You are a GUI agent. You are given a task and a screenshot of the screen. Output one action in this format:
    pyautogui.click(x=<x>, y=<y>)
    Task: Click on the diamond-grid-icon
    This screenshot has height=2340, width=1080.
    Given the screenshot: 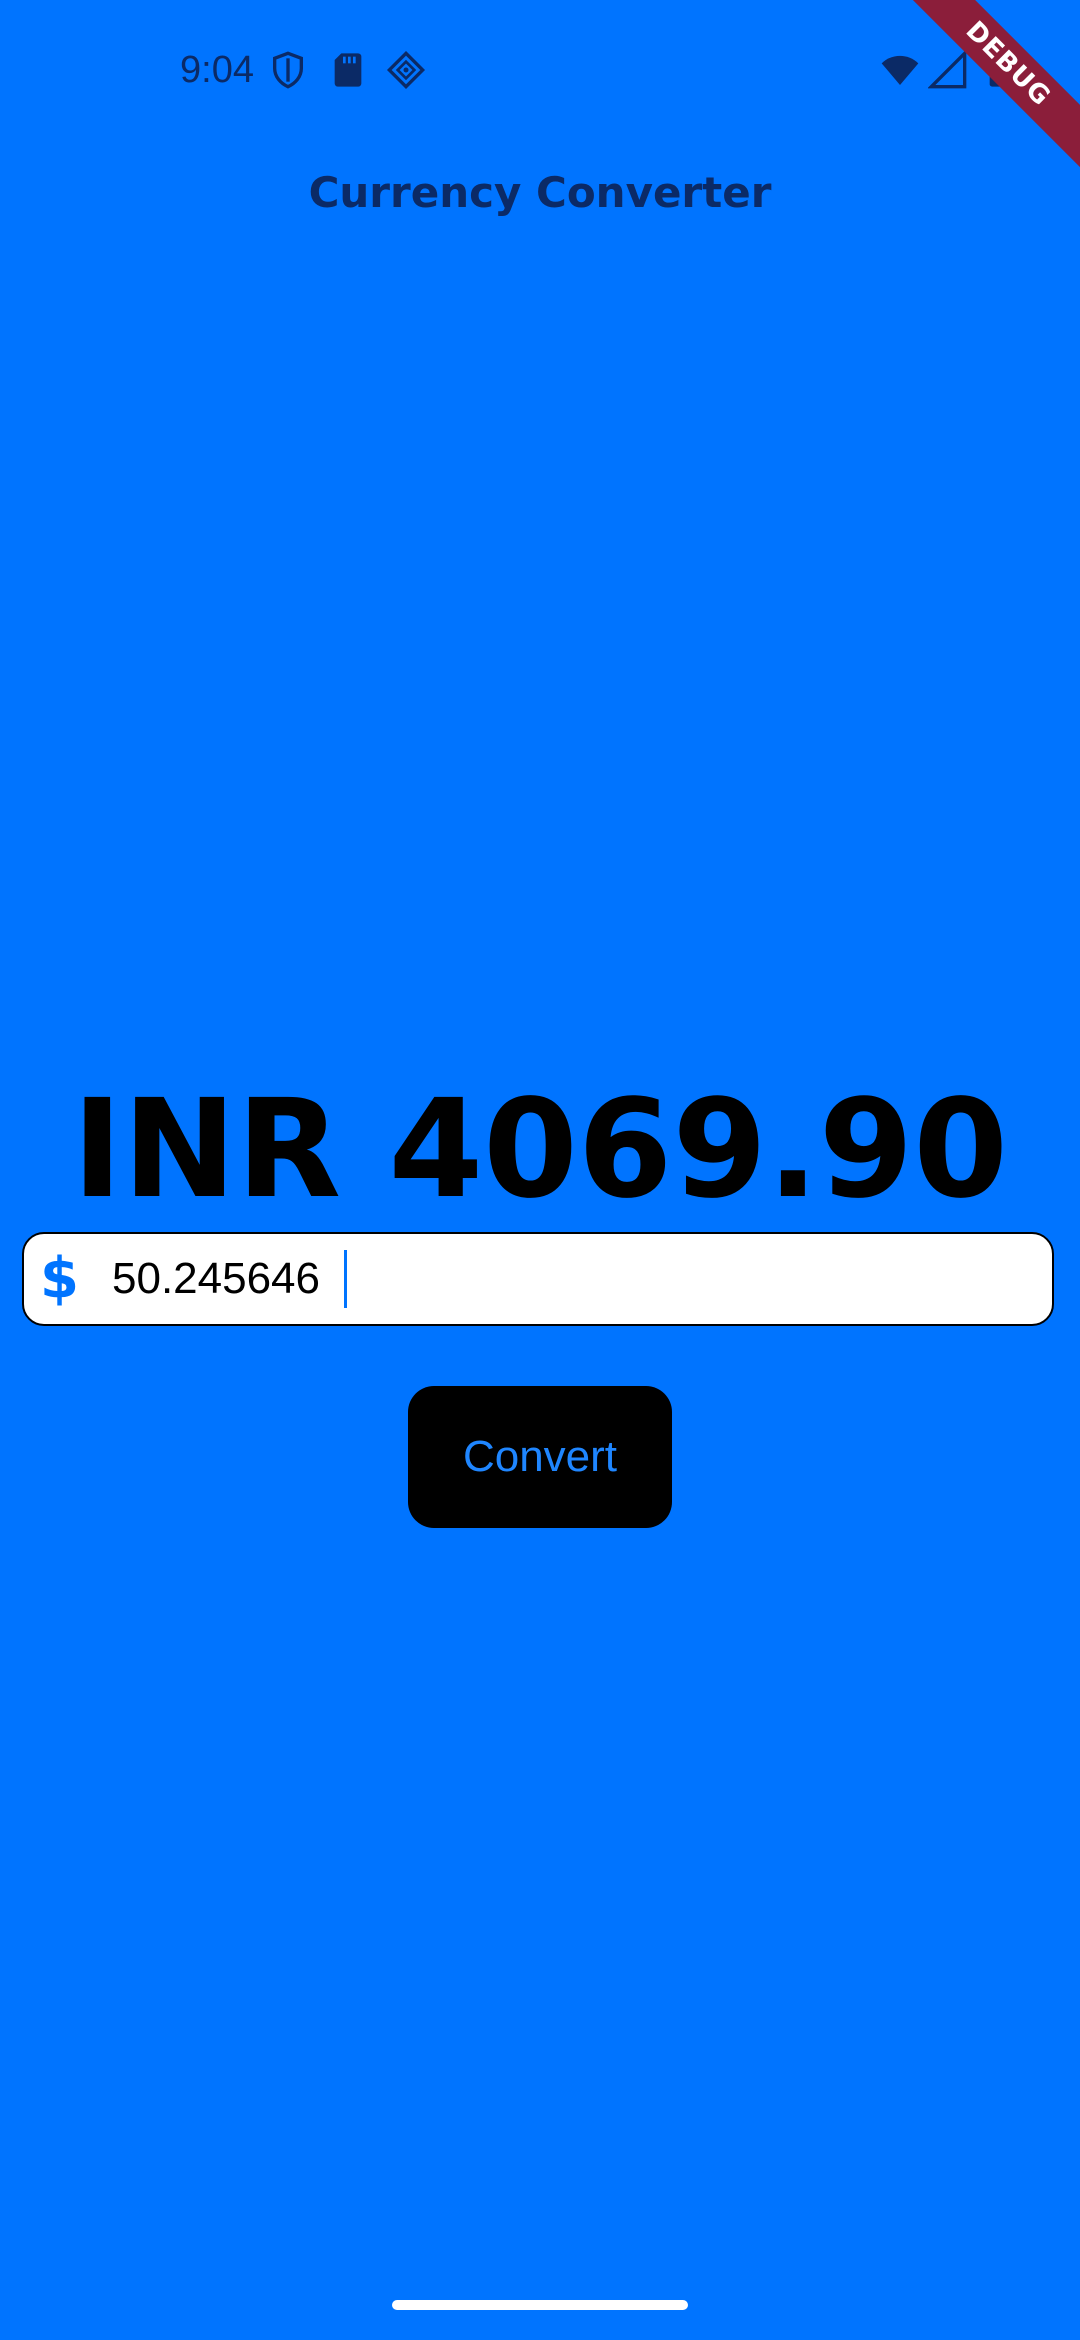 What is the action you would take?
    pyautogui.click(x=406, y=70)
    